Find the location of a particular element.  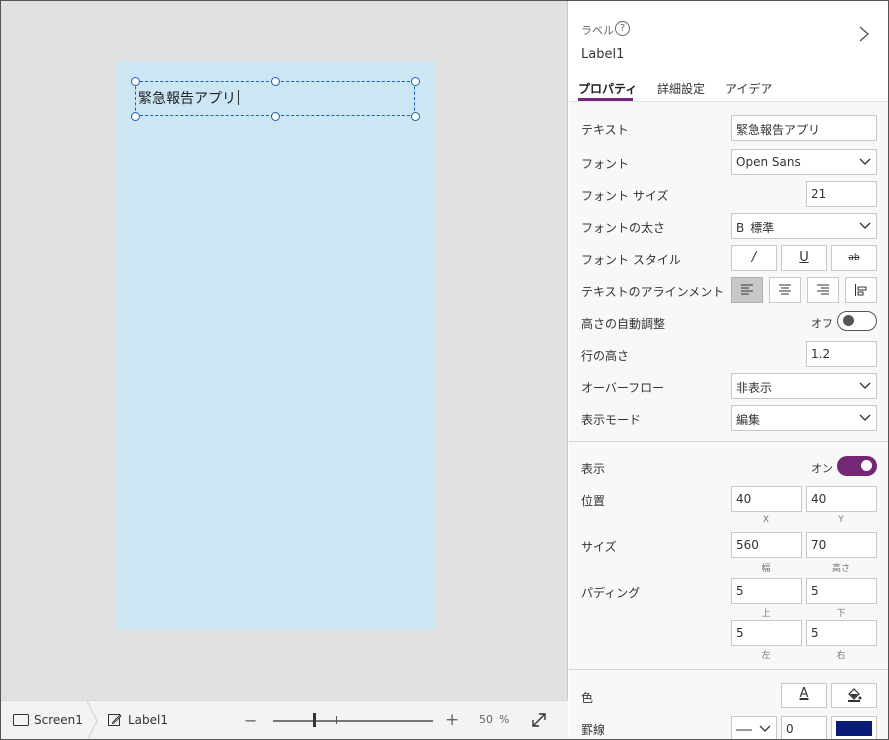

size-width-input: 560 is located at coordinates (766, 545).